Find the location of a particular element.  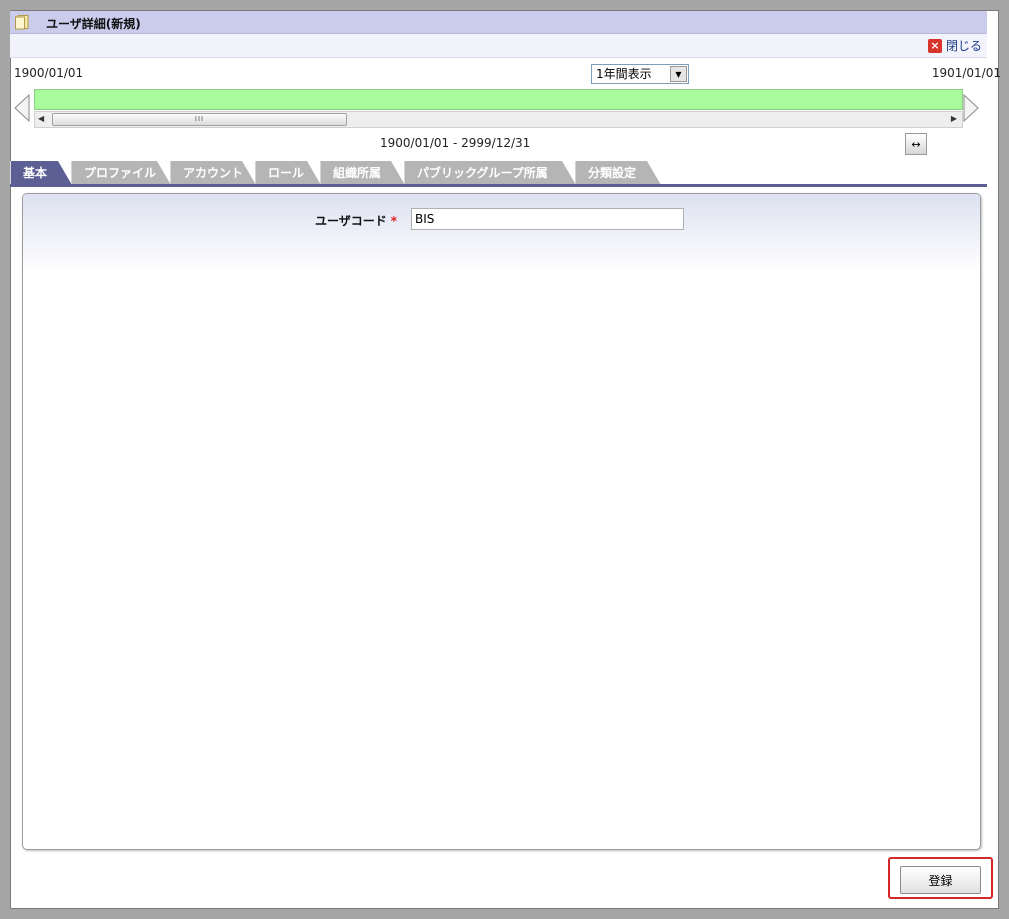

usercode-input is located at coordinates (547, 219).